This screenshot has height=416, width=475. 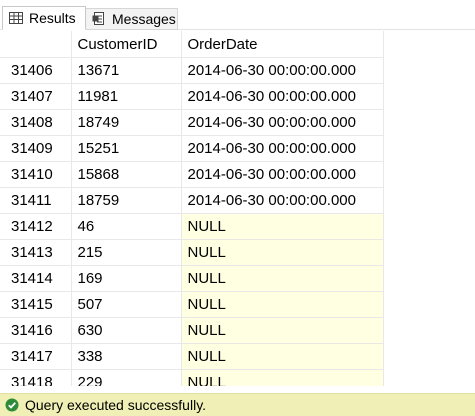 I want to click on row-number-cell: 31418, so click(x=36, y=377).